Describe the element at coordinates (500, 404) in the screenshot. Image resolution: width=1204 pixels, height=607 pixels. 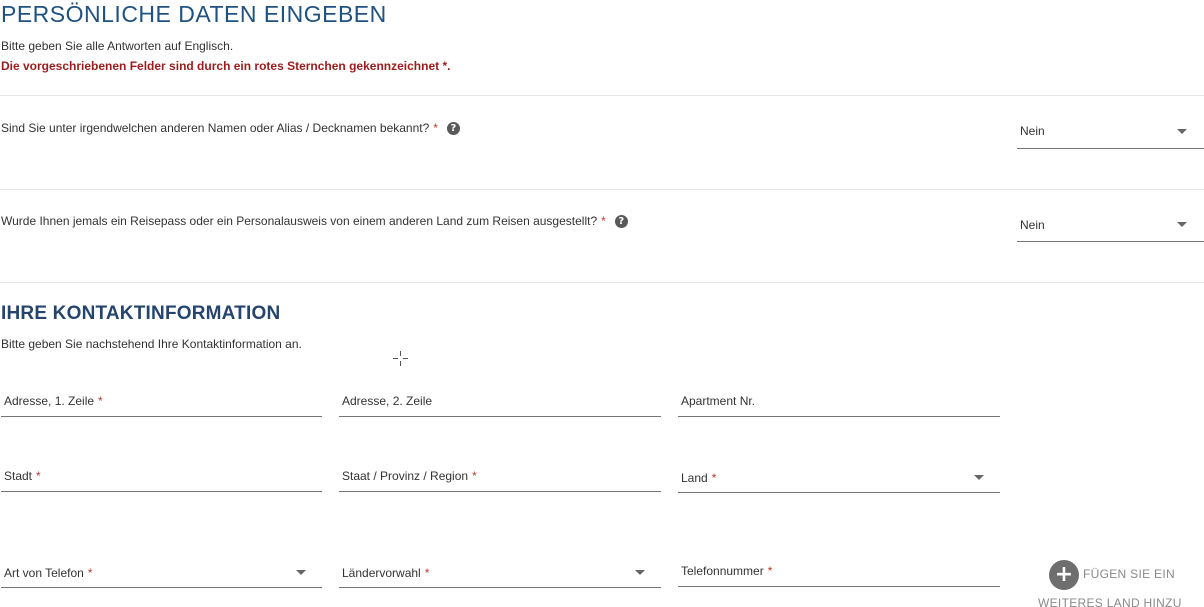
I see `address-line2-field: Adresse, 2. Zeile` at that location.